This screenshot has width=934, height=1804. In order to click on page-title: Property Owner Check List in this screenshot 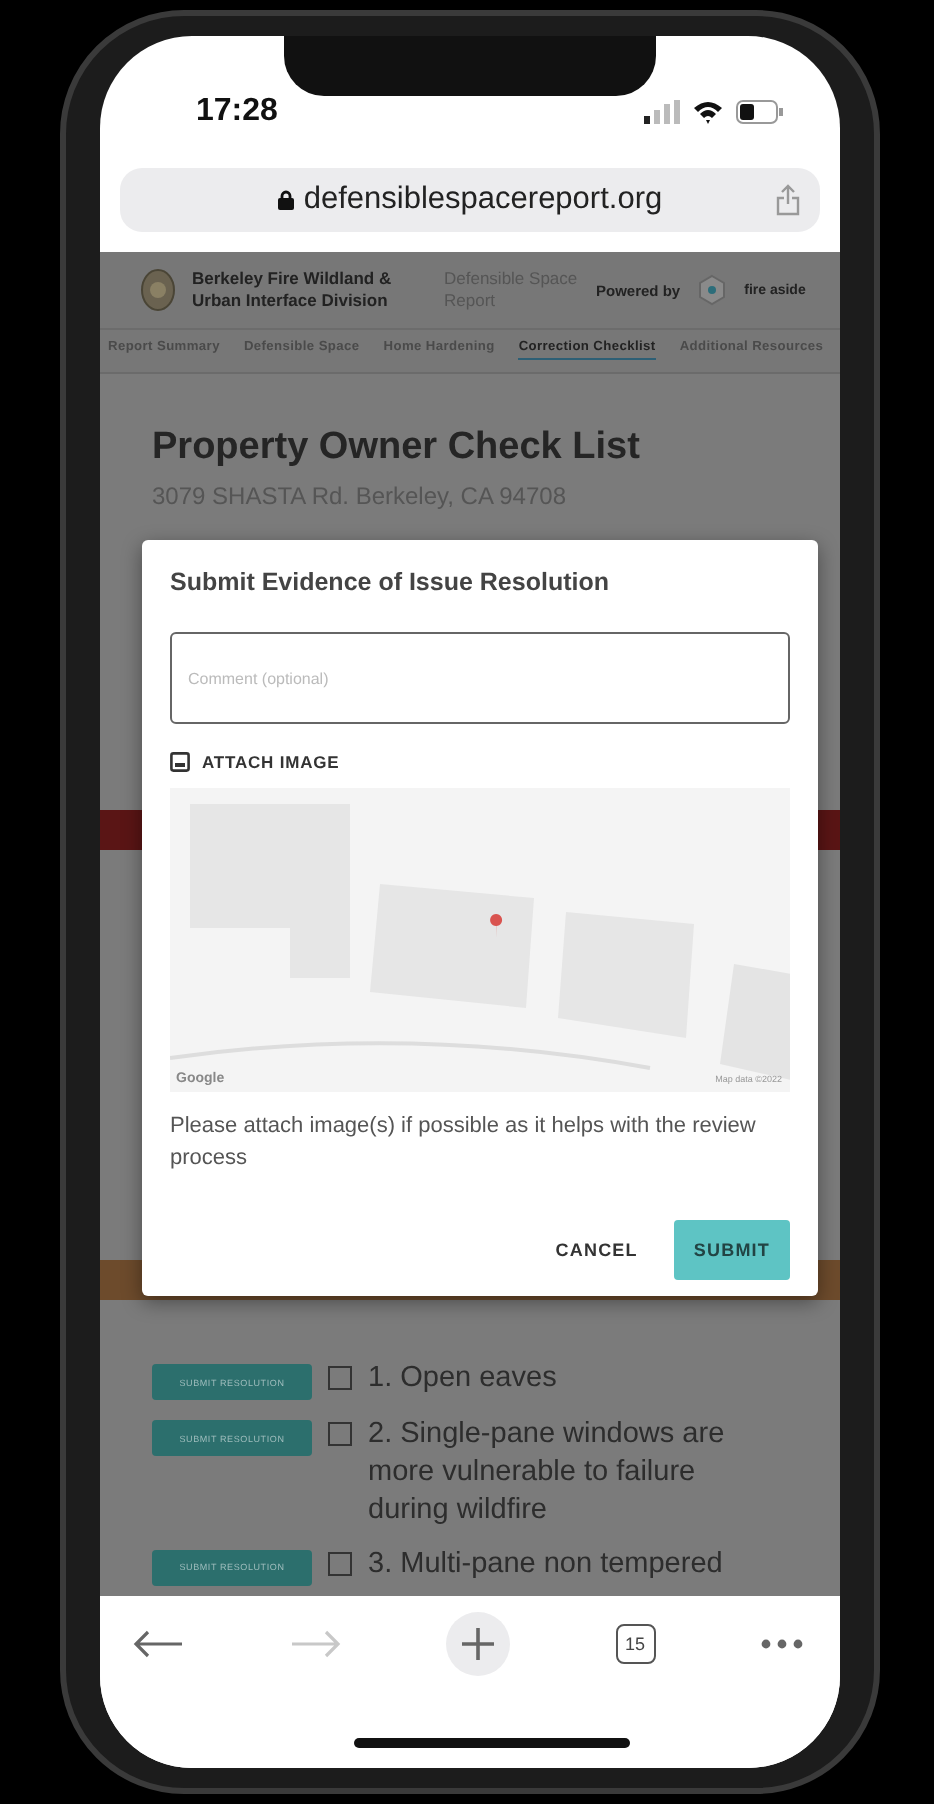, I will do `click(397, 448)`.